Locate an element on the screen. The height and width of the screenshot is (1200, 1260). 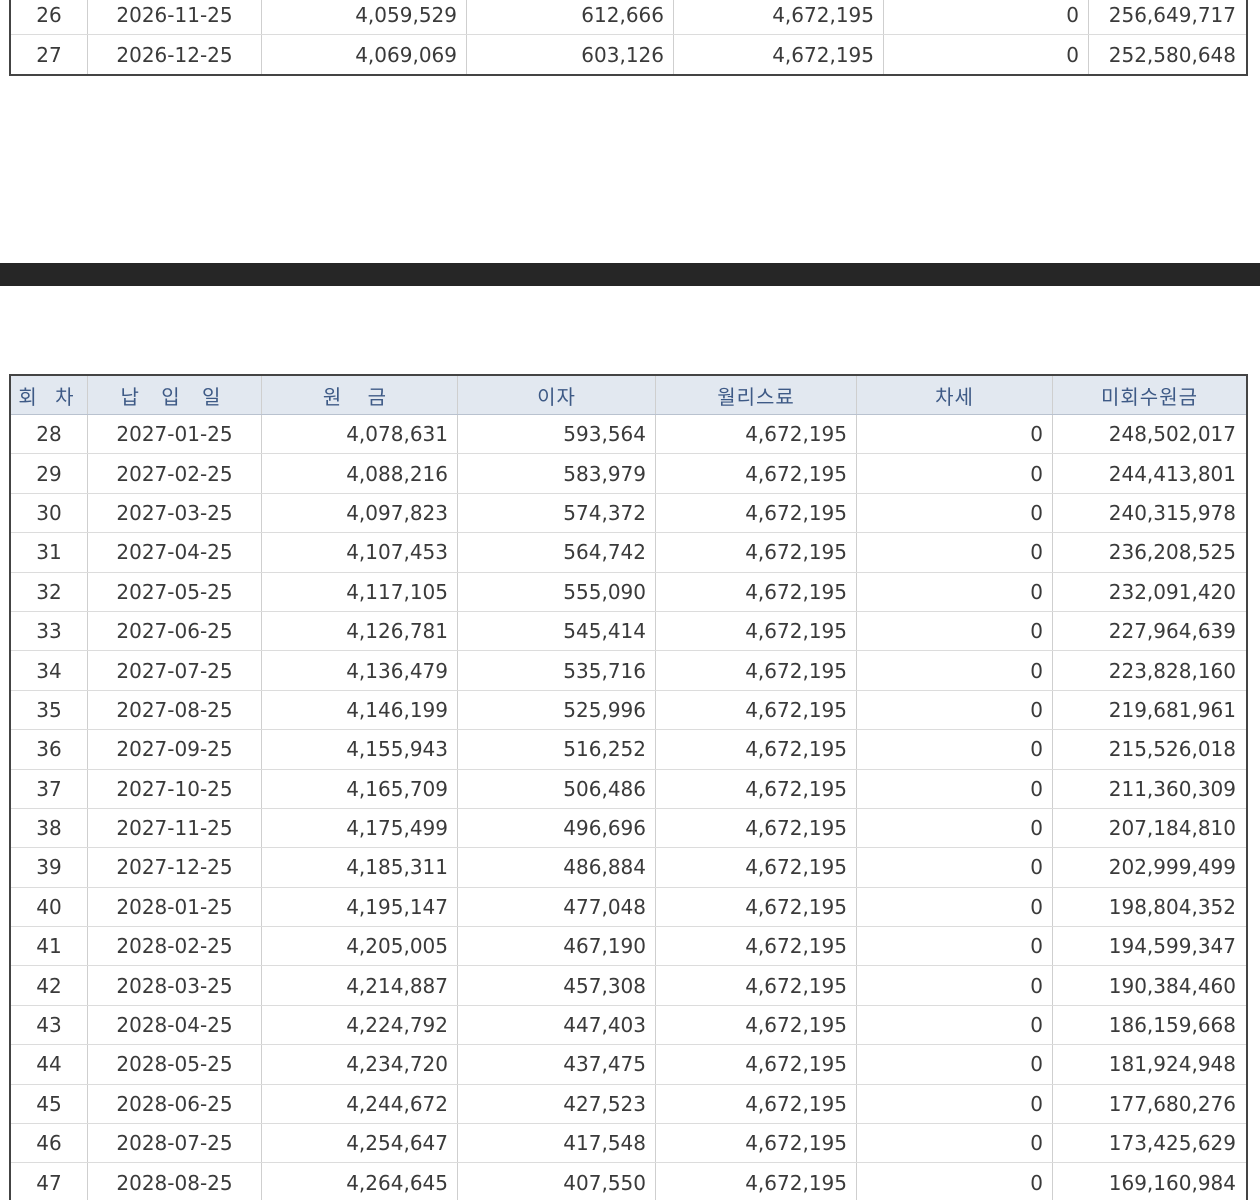
interest: 603,126 is located at coordinates (570, 54).